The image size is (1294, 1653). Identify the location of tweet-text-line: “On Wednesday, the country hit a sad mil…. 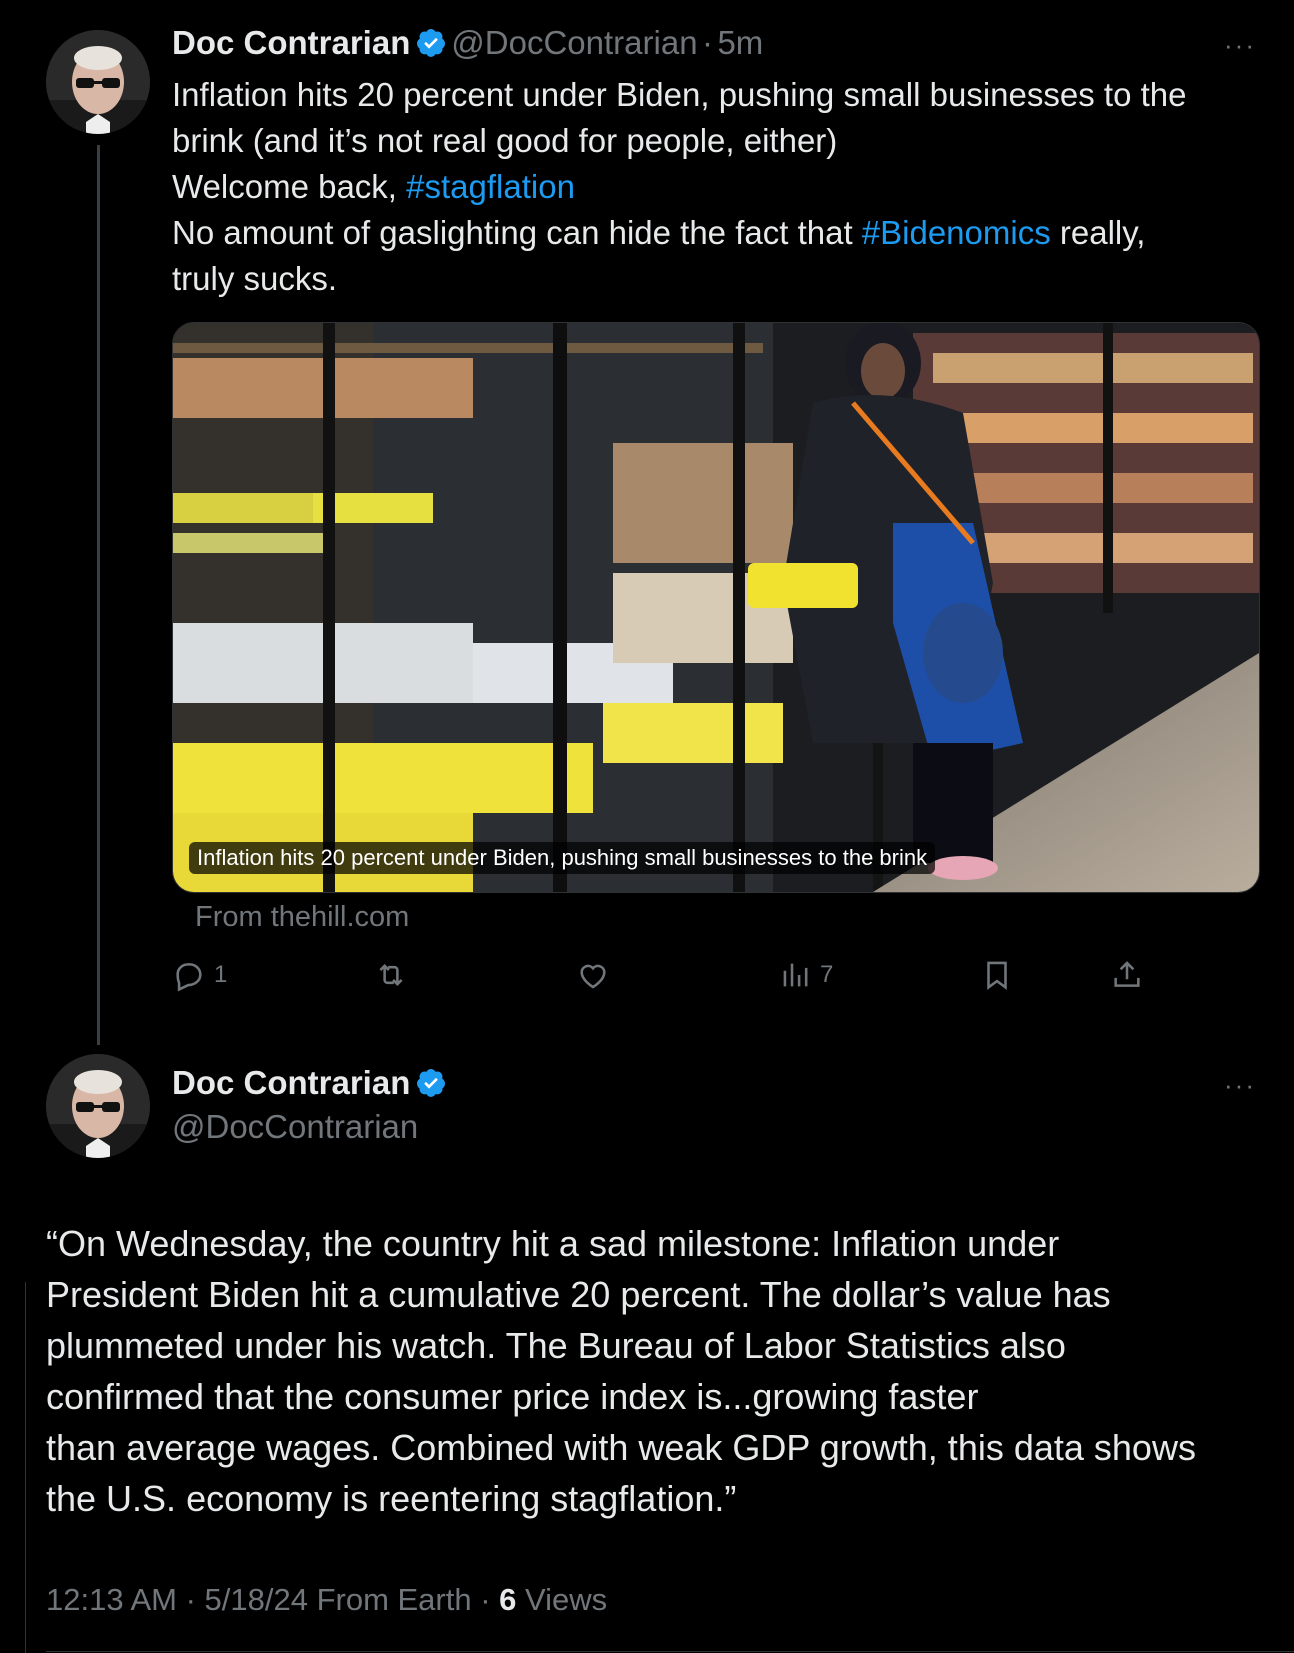
(553, 1243).